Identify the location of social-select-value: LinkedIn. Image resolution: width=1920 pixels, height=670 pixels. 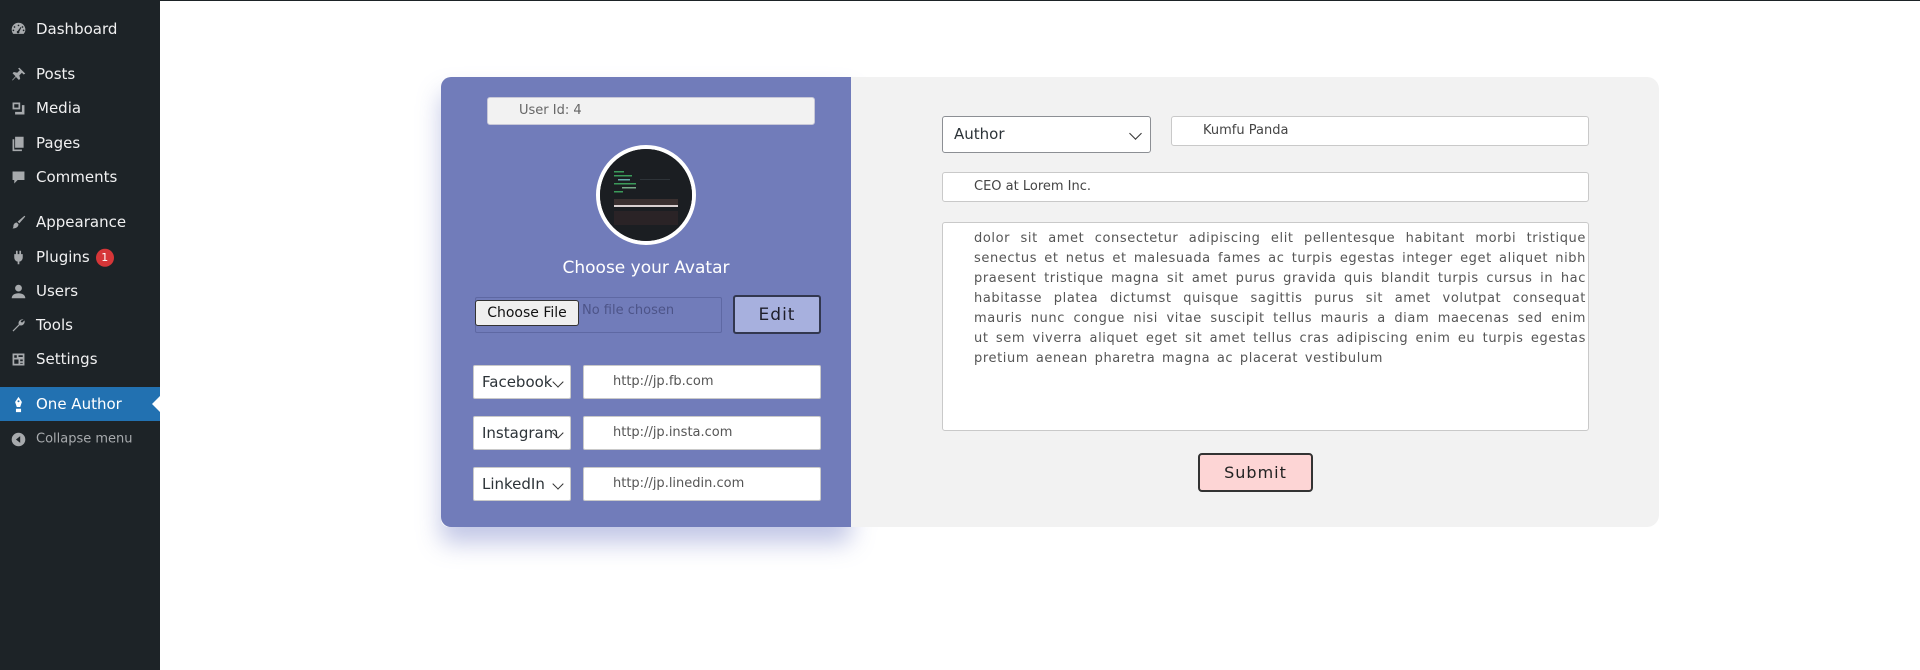
(513, 484).